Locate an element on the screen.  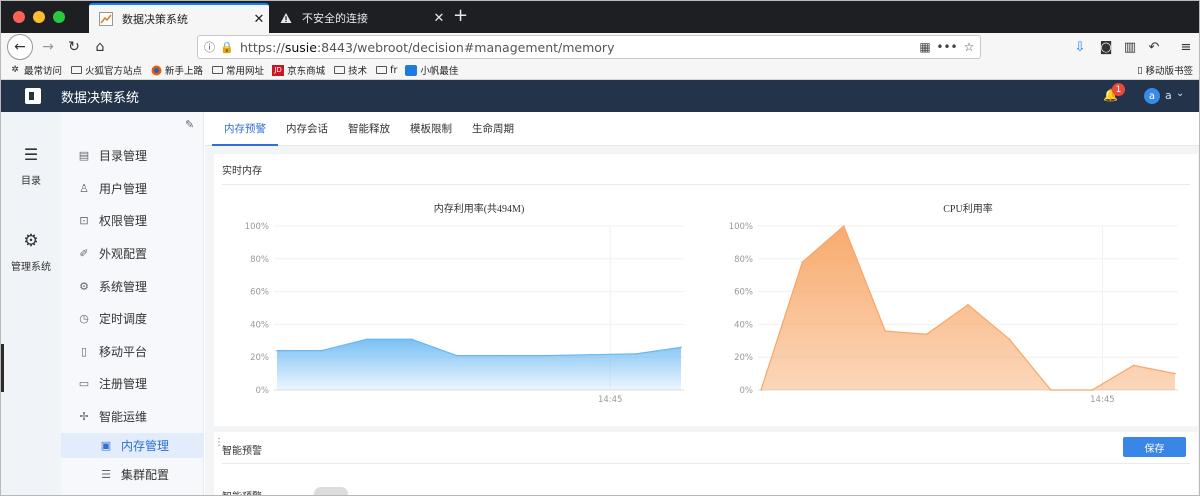
app-header: 数据决策系统 🔔 1 a a ⌄ is located at coordinates (600, 96).